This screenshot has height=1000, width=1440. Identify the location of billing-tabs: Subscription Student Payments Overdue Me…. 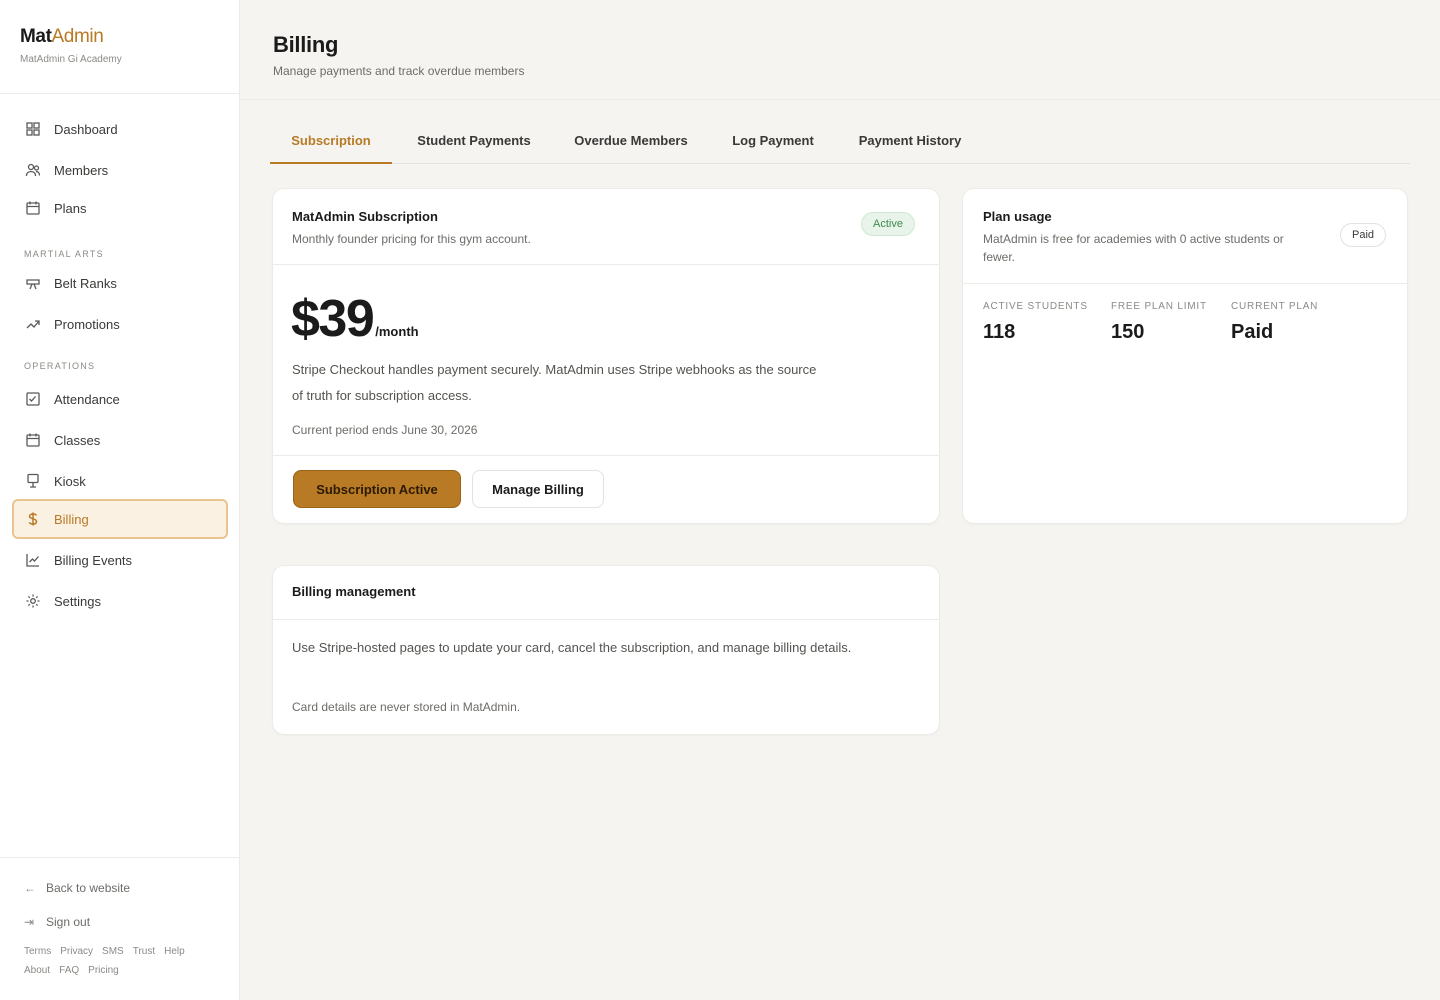
(840, 143).